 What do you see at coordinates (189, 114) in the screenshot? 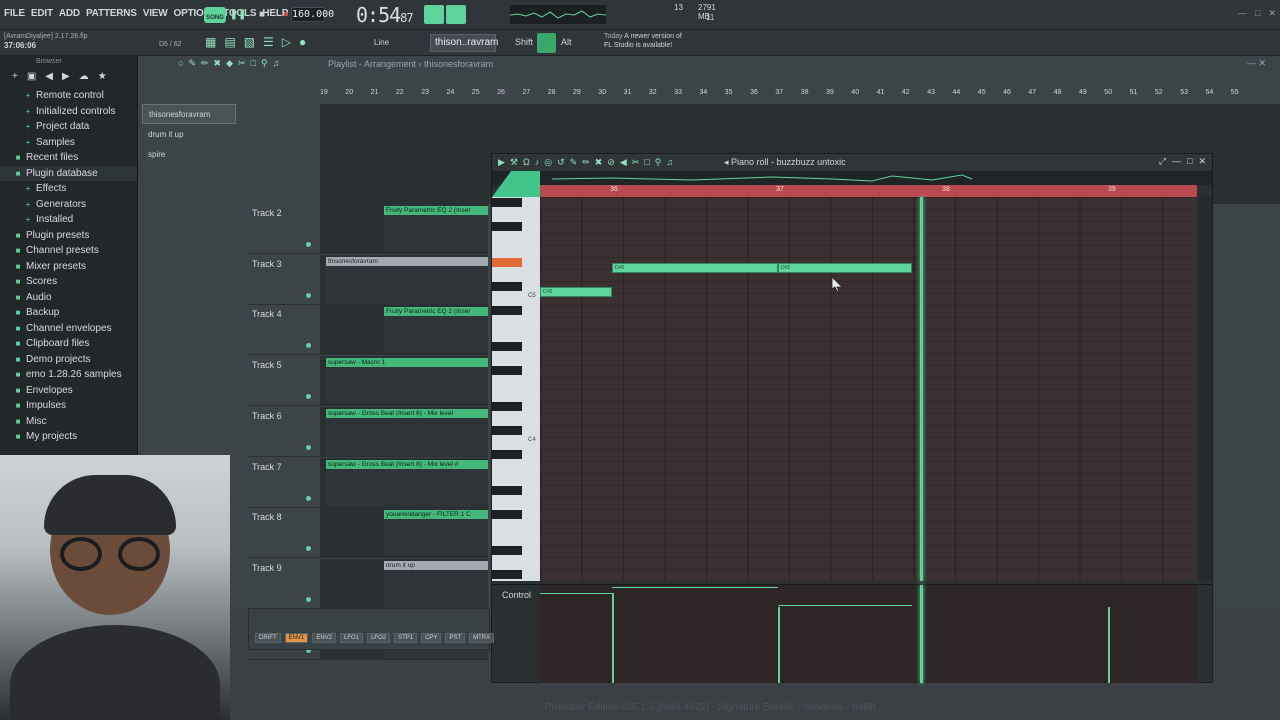
I see `pattern-item: thisonesforavram` at bounding box center [189, 114].